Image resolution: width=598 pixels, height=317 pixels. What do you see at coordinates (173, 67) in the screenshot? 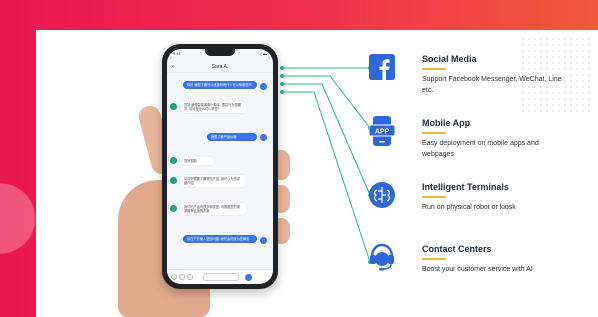
I see `back-arrow-icon: ‹` at bounding box center [173, 67].